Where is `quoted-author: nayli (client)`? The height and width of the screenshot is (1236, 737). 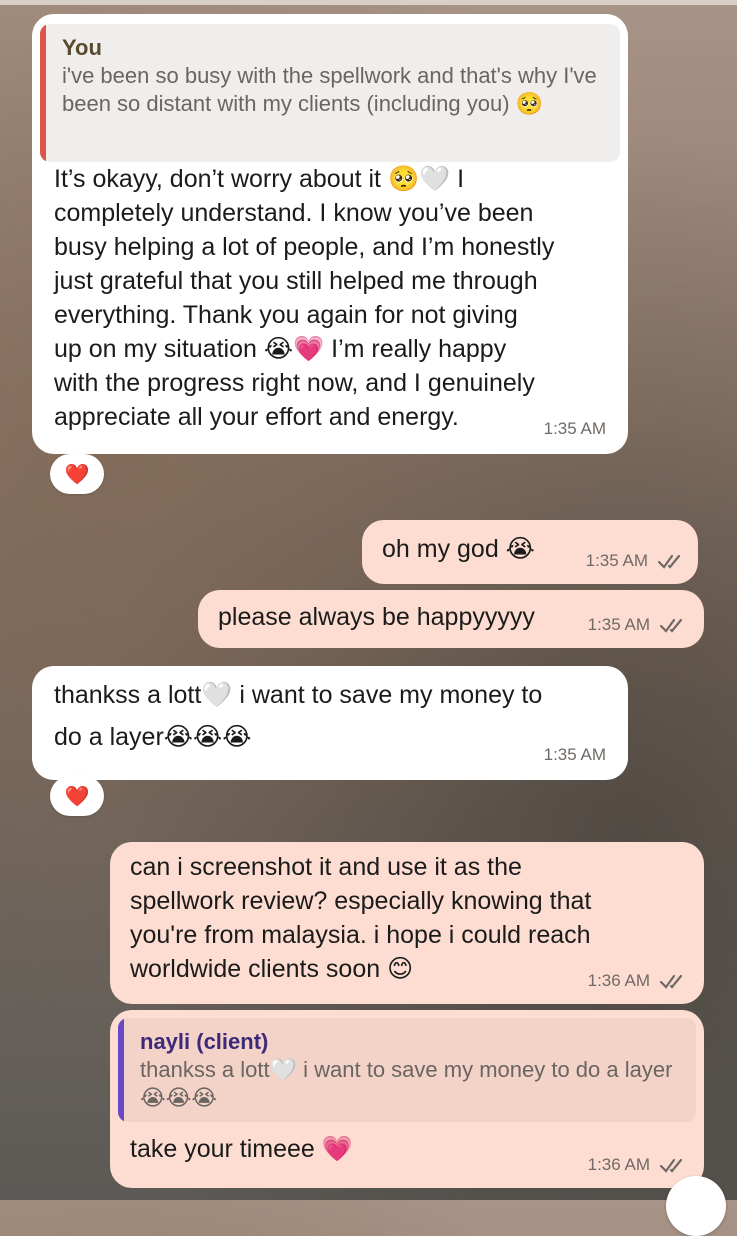
quoted-author: nayli (client) is located at coordinates (204, 1041).